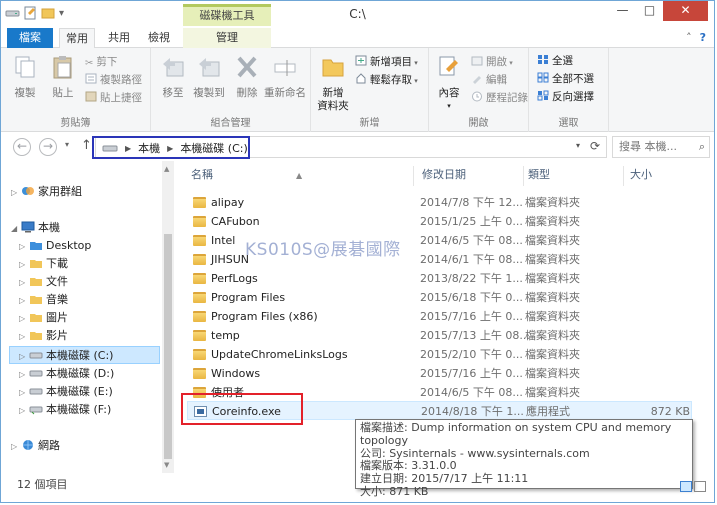 This screenshot has width=717, height=505. I want to click on file-row: CAFubon 2015/1/25 上午 0... 檔案資料夾, so click(439, 221).